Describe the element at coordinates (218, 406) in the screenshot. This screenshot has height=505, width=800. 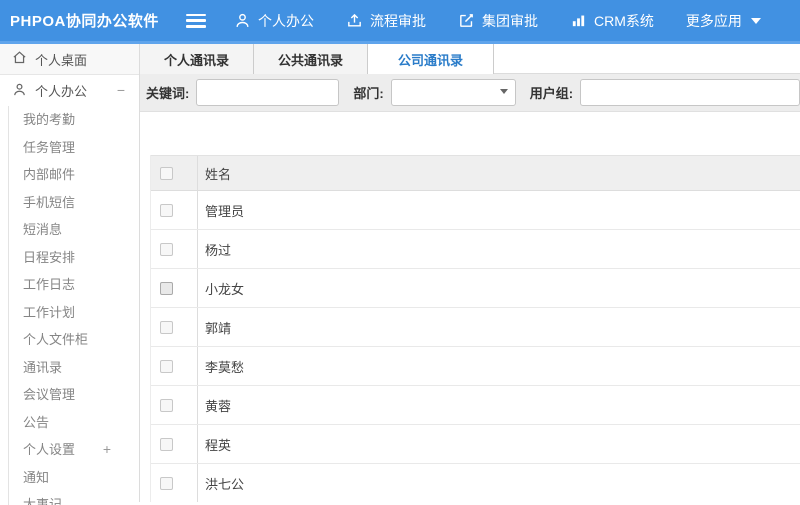
I see `contact-name: 黄蓉` at that location.